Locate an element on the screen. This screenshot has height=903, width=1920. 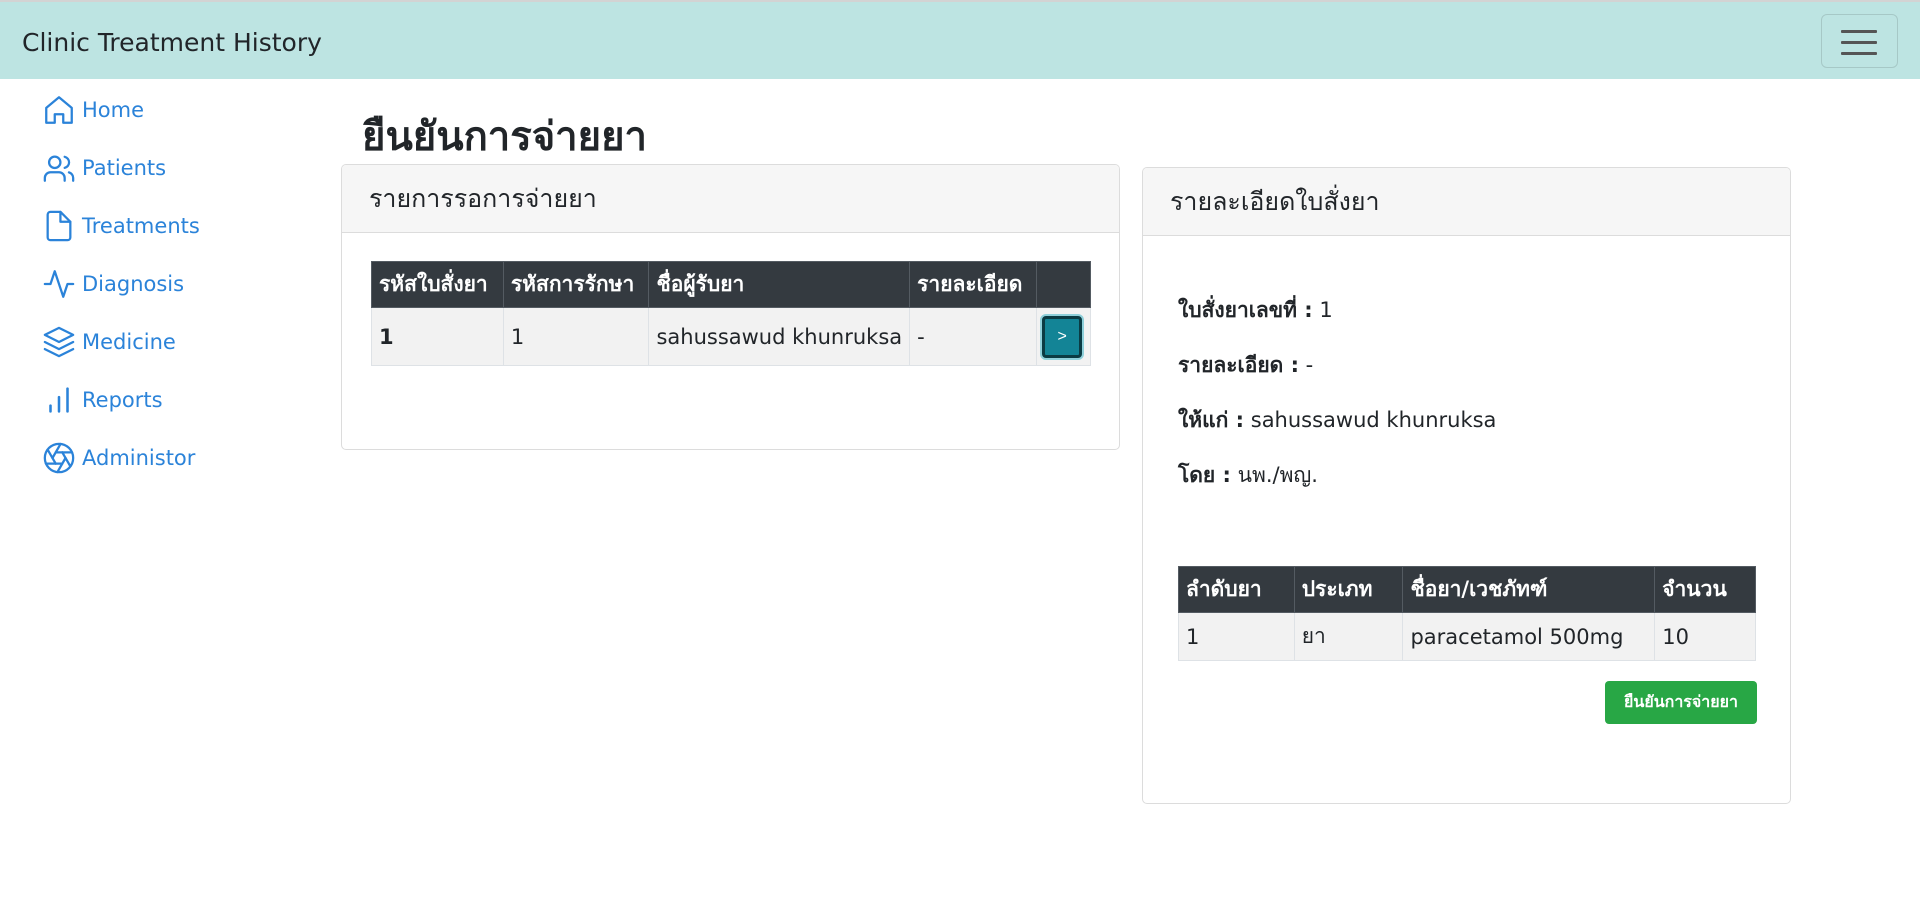
top-navbar: Clinic Treatment History is located at coordinates (960, 39).